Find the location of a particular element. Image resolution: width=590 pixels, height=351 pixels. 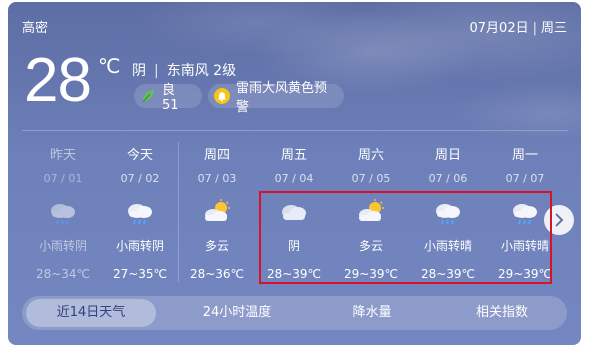

forecast-day-name: 周日 is located at coordinates (448, 156).